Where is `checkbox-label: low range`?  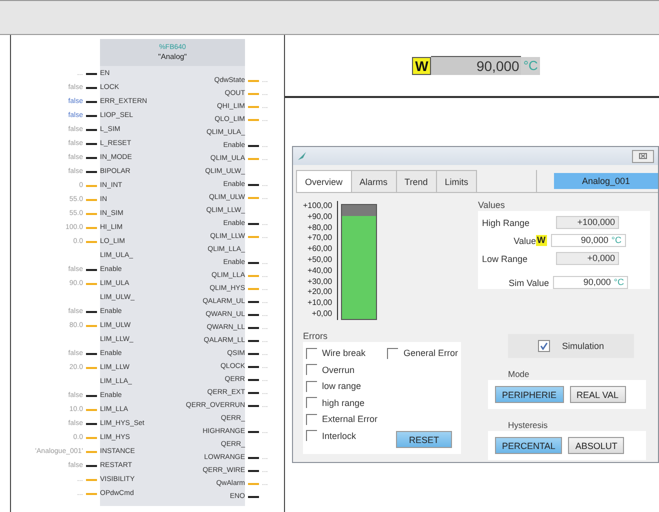 checkbox-label: low range is located at coordinates (342, 386).